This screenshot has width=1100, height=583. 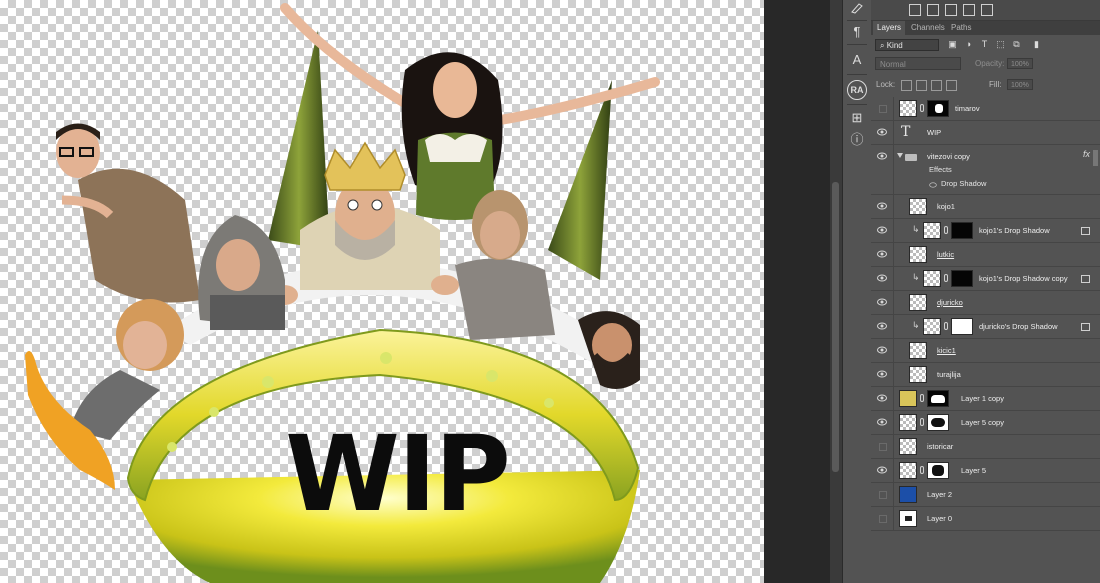 What do you see at coordinates (995, 84) in the screenshot?
I see `fill-label: Fill:` at bounding box center [995, 84].